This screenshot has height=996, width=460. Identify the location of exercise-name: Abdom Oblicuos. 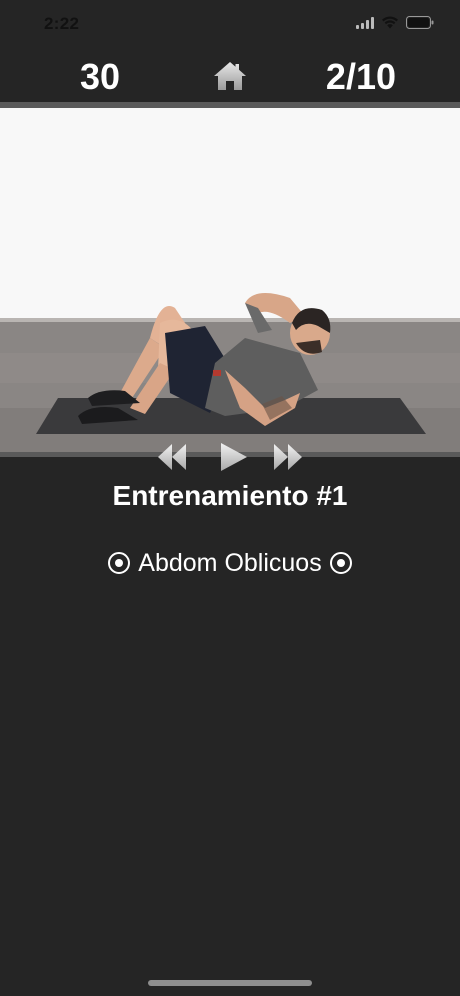
(230, 562).